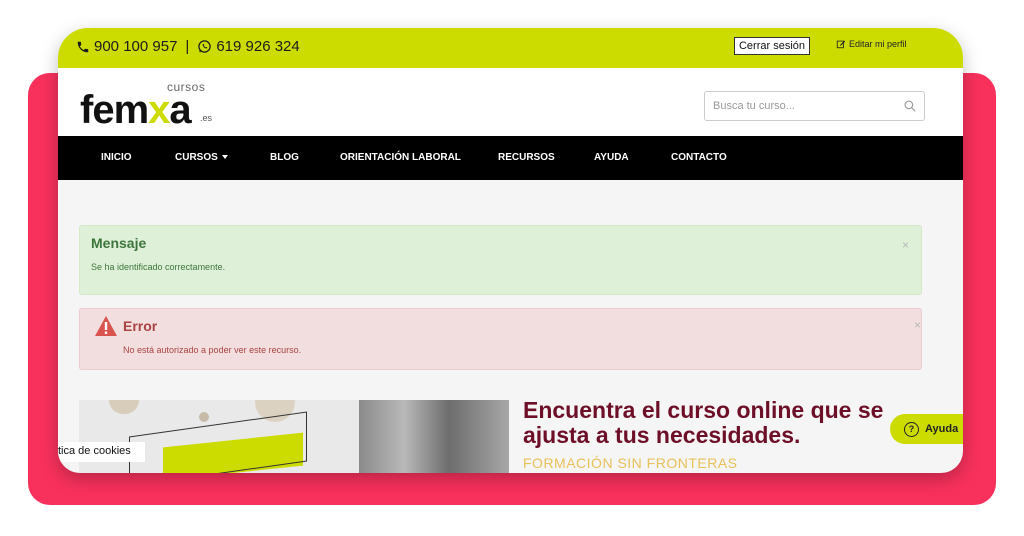  What do you see at coordinates (114, 110) in the screenshot?
I see `logo-prefix: fem` at bounding box center [114, 110].